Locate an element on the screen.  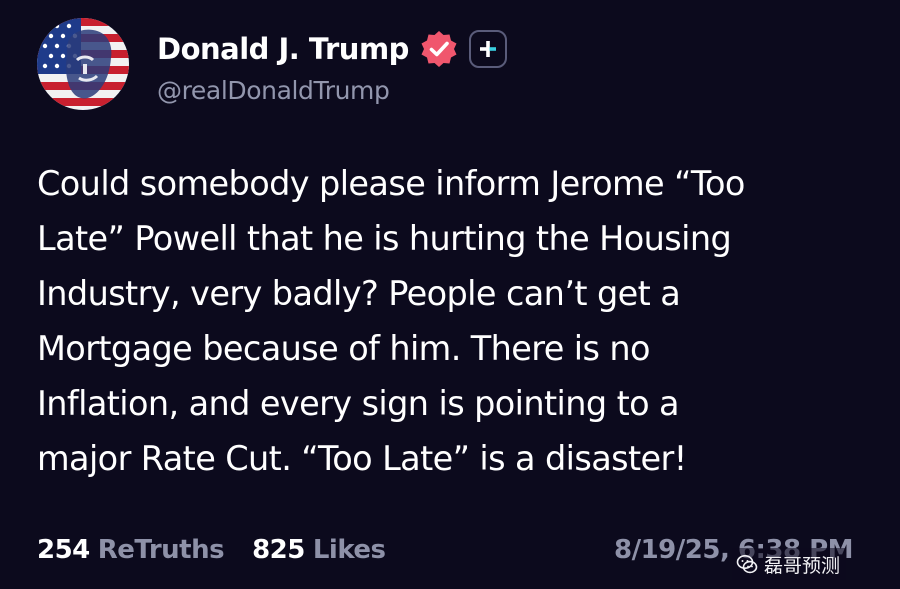
plus-icon is located at coordinates (487, 49).